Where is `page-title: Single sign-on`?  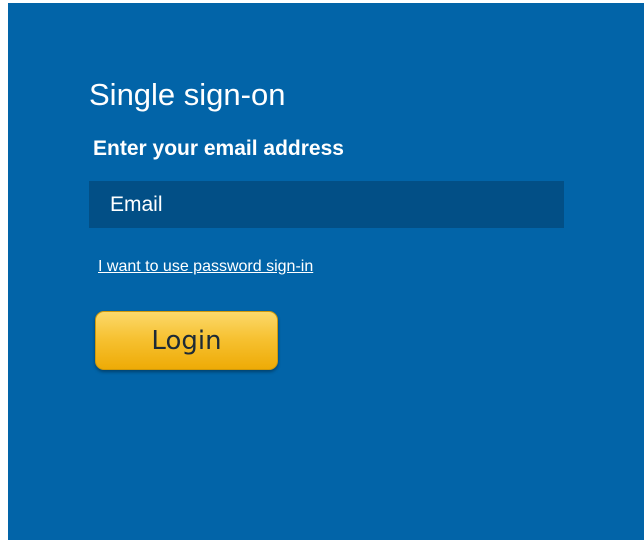 page-title: Single sign-on is located at coordinates (187, 94).